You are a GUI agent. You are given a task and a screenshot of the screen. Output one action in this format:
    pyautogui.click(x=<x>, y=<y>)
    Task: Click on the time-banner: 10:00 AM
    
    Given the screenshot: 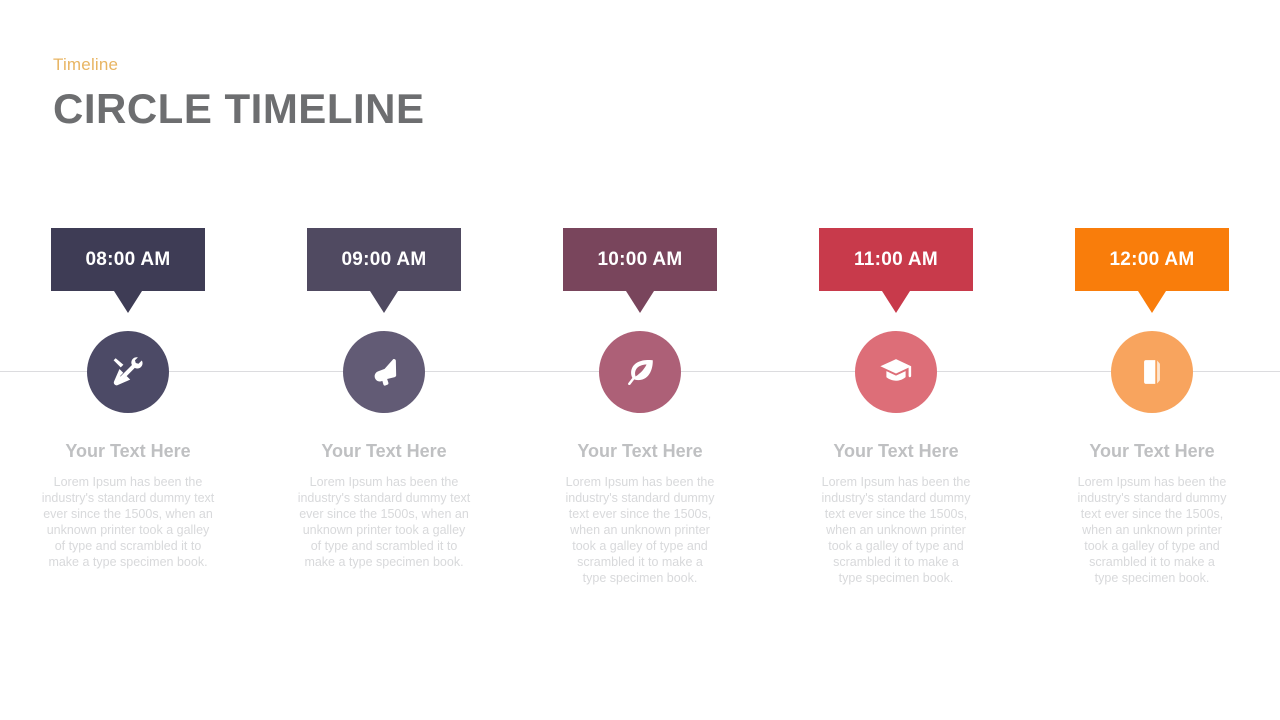 What is the action you would take?
    pyautogui.click(x=640, y=259)
    